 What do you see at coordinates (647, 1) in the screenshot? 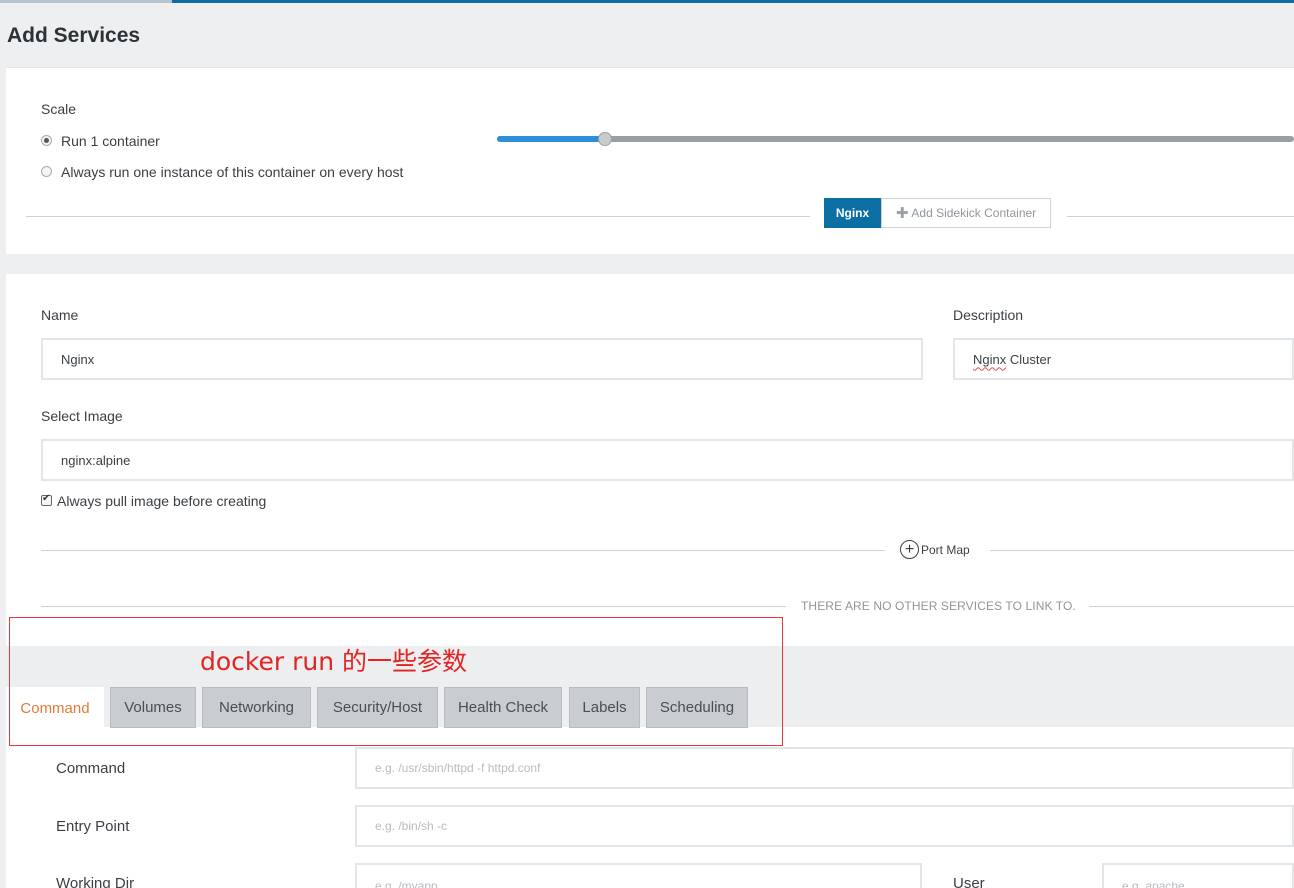
I see `top-accent-bar` at bounding box center [647, 1].